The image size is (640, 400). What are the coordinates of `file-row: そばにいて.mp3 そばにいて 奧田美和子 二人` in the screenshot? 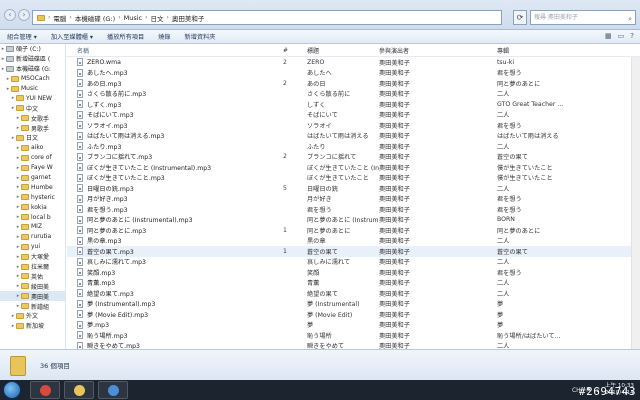 It's located at (353, 115).